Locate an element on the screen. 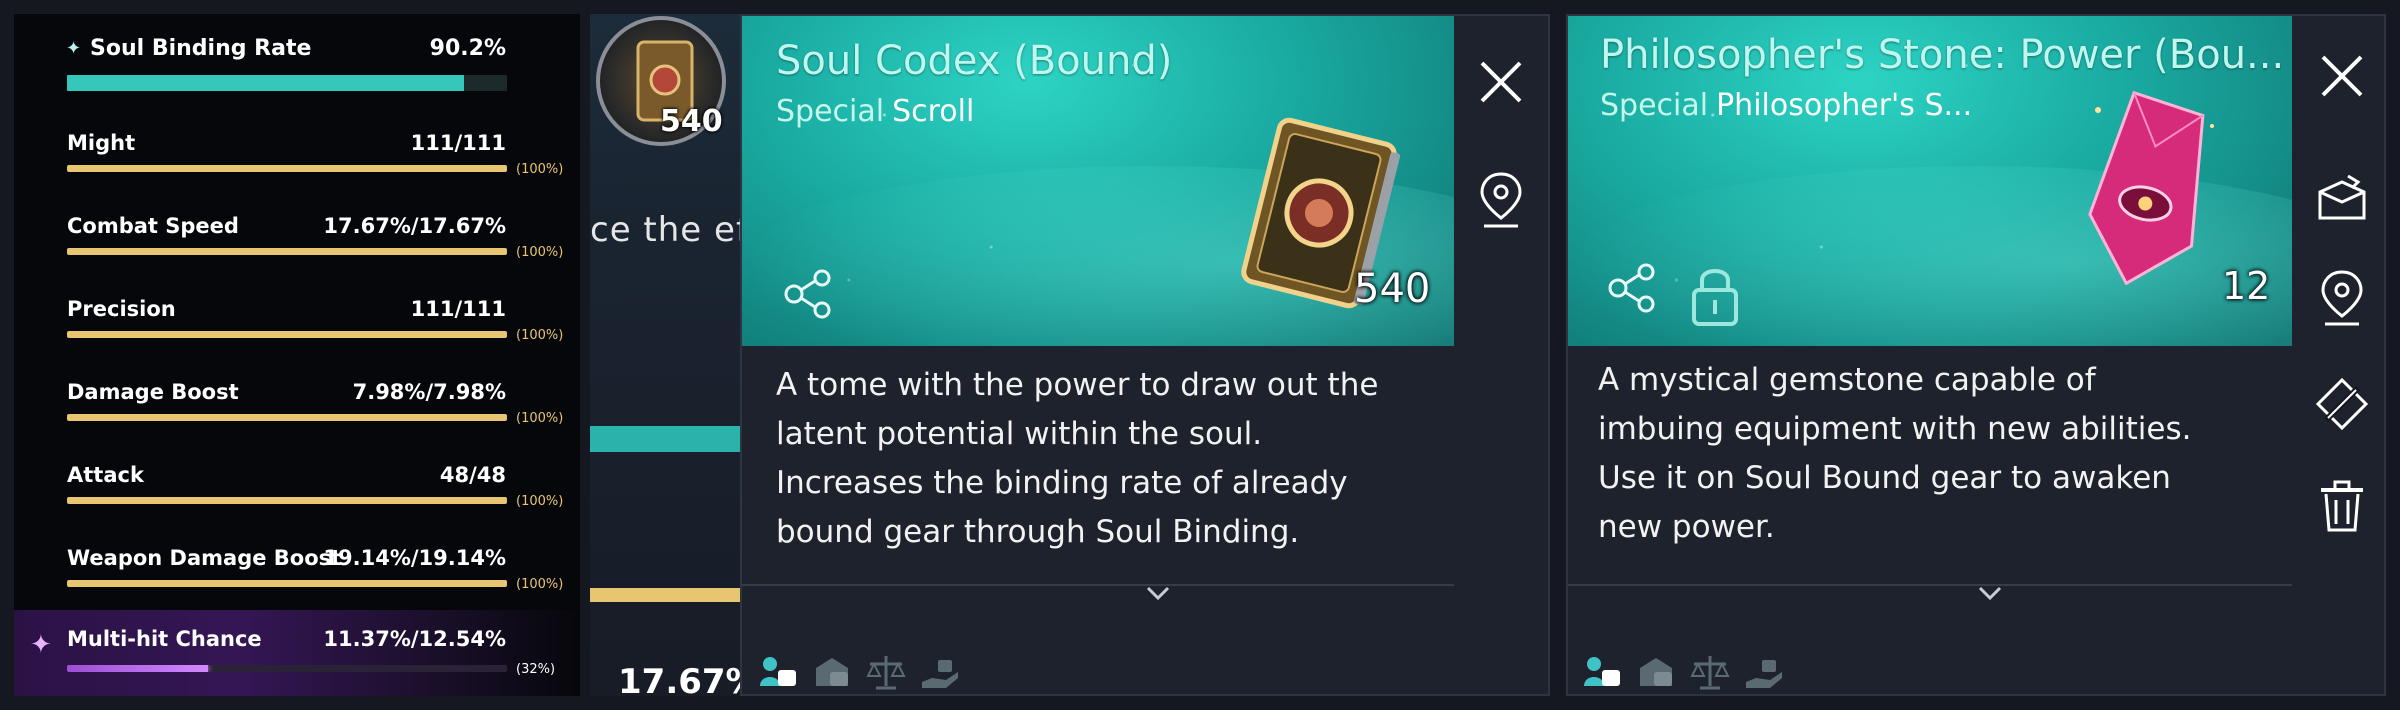 This screenshot has height=710, width=2400. item-title: Soul Codex (Bound) is located at coordinates (974, 61).